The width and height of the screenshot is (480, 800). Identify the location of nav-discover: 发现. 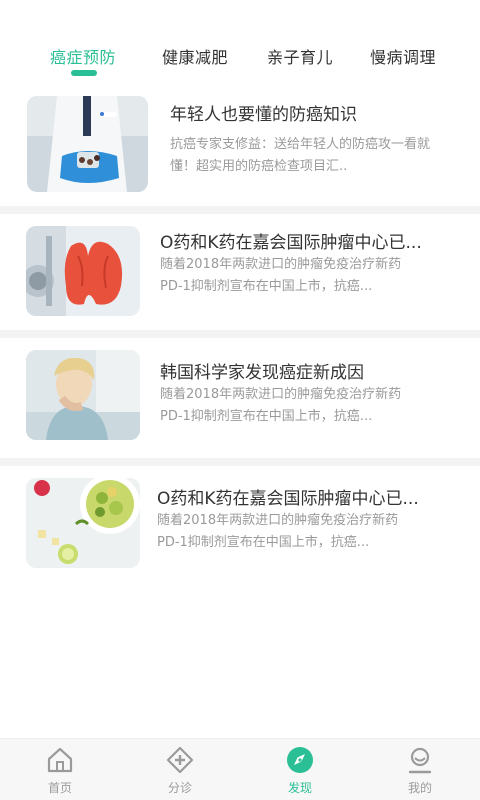
(300, 769).